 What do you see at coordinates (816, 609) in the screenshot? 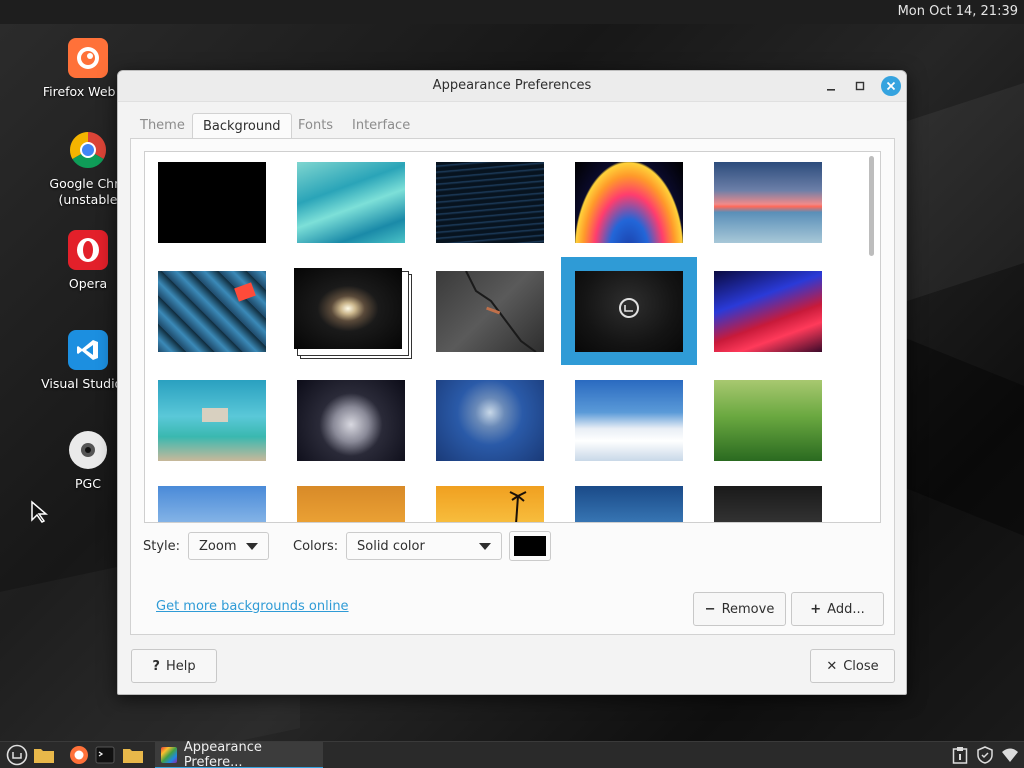
I see `plus-icon: +` at bounding box center [816, 609].